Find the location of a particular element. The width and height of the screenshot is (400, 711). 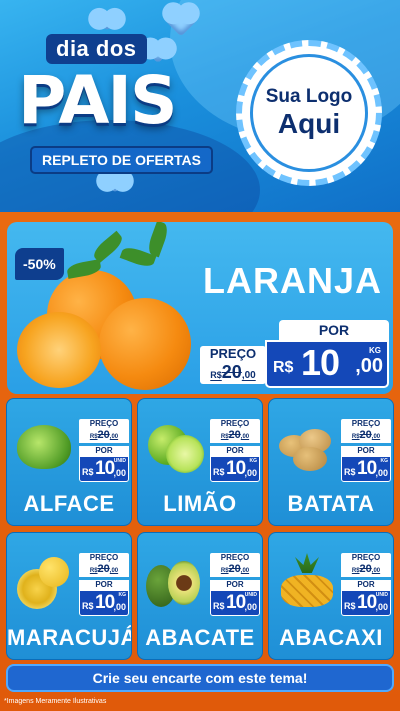

product-card: PREÇO R$20,00 POR R$ 10 ,00 KG MARACUJÁ is located at coordinates (69, 596).